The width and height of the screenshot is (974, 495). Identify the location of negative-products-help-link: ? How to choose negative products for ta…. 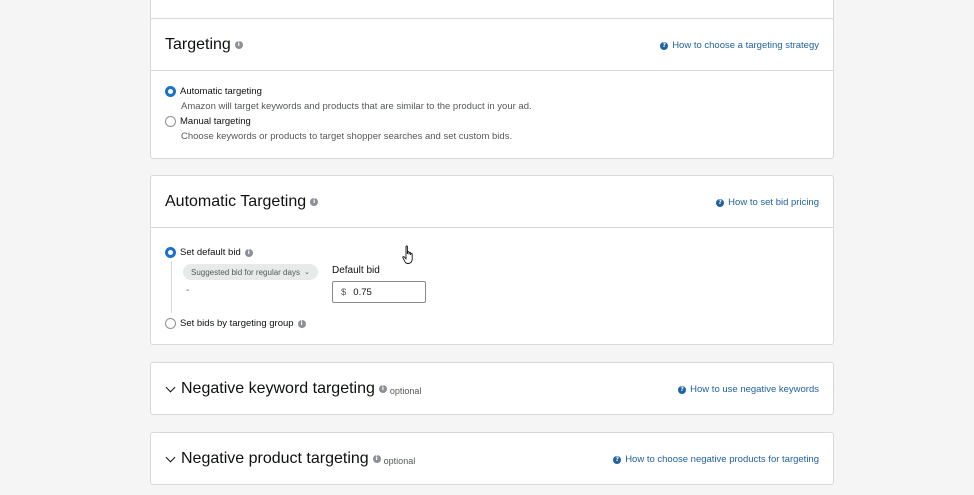
(716, 459).